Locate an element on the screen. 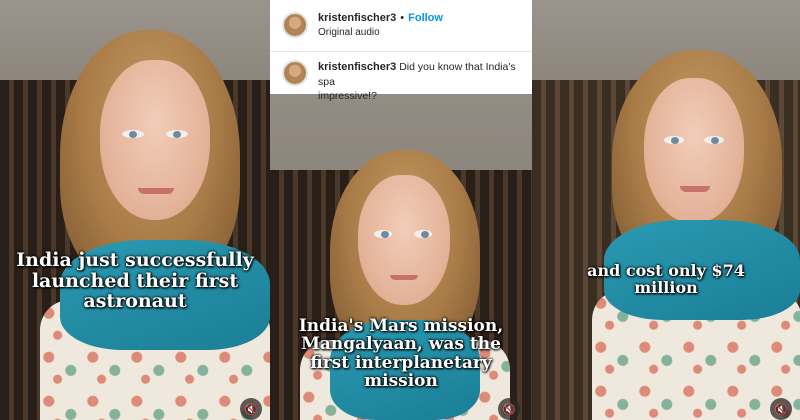 This screenshot has width=800, height=420. audio-label: Original audio is located at coordinates (380, 32).